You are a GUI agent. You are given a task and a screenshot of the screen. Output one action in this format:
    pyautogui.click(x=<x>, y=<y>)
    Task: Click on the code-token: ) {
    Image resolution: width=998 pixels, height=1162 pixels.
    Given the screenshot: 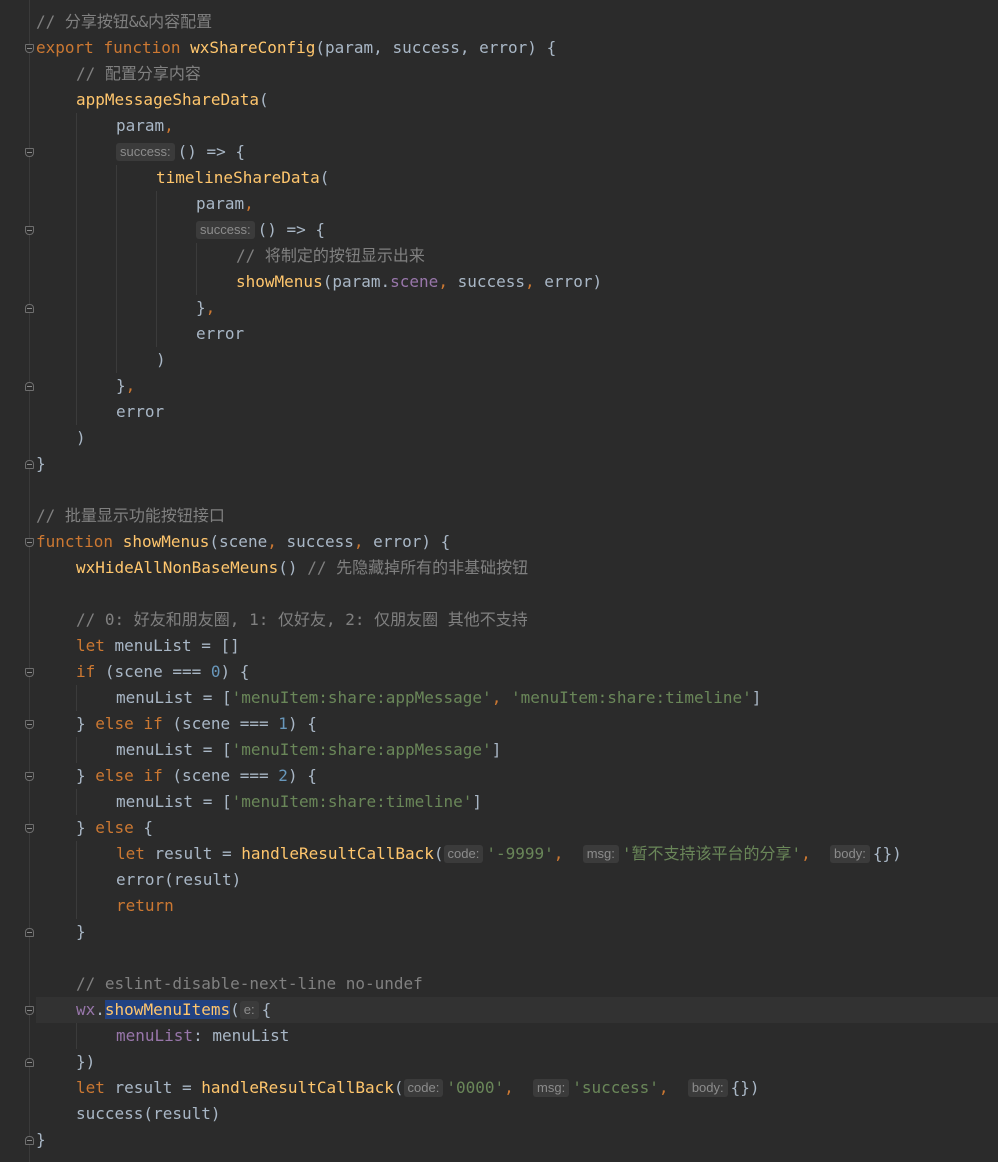 What is the action you would take?
    pyautogui.click(x=302, y=775)
    